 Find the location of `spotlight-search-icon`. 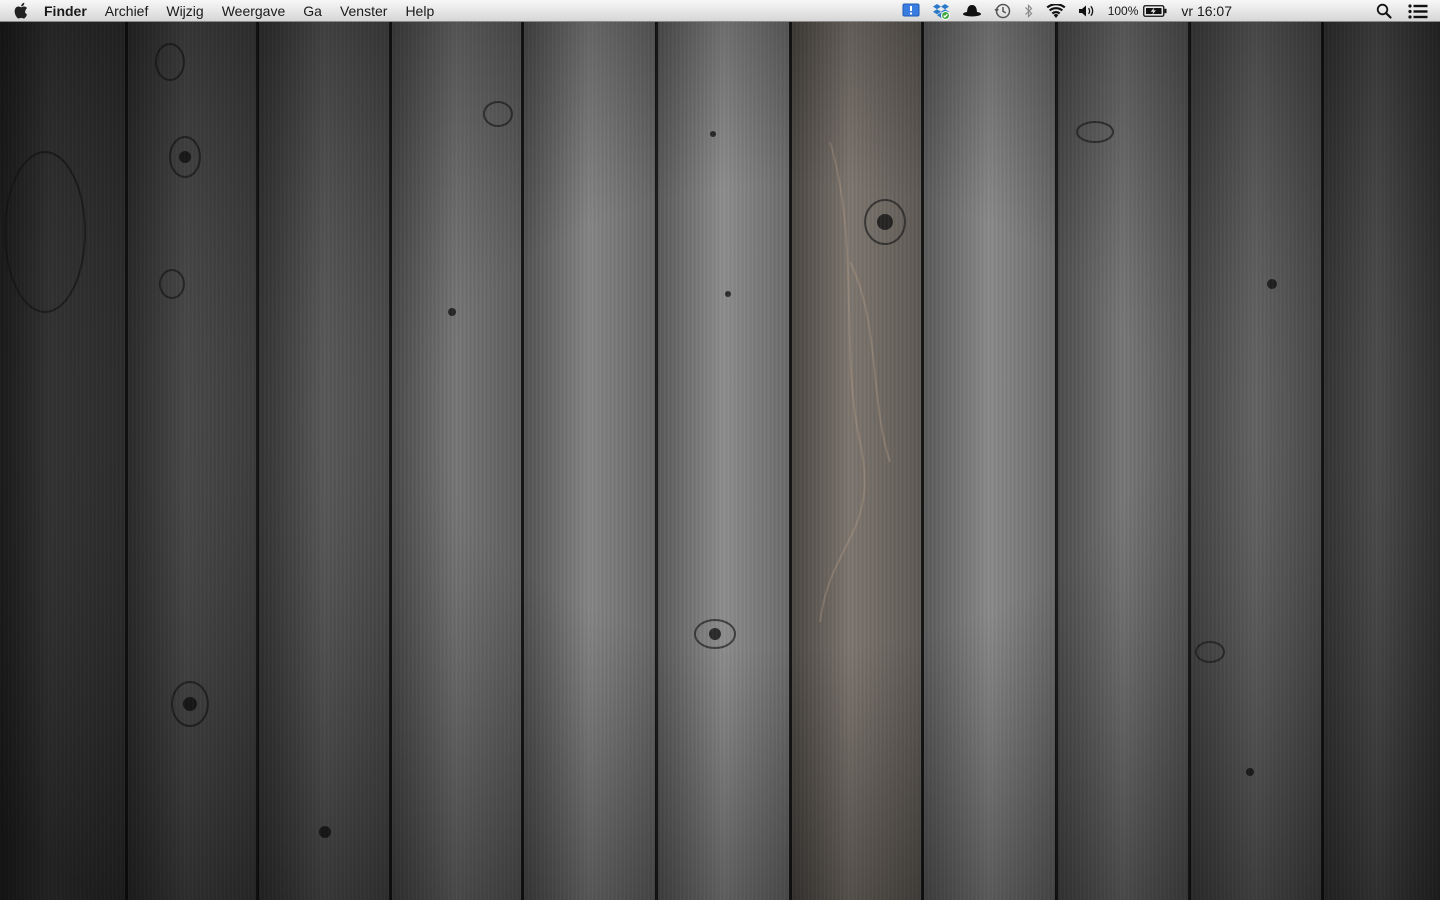

spotlight-search-icon is located at coordinates (1384, 11).